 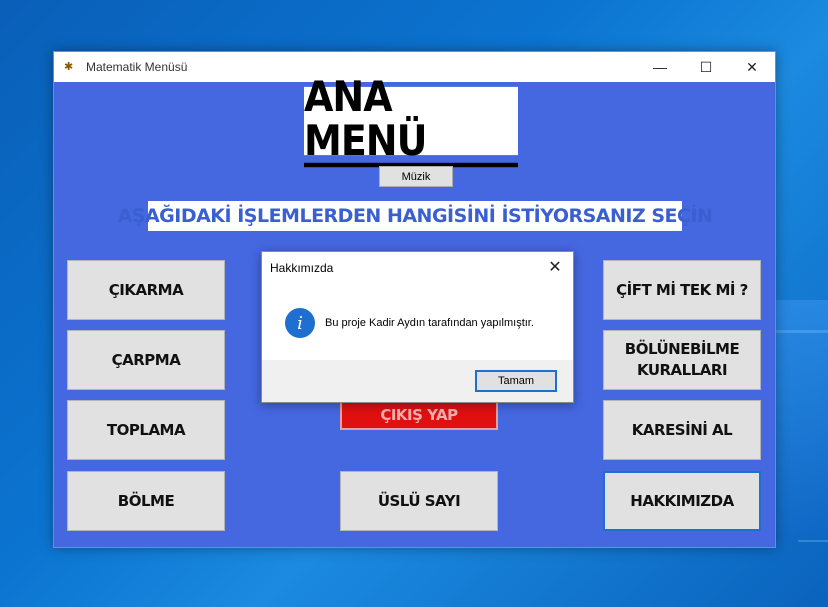 What do you see at coordinates (660, 67) in the screenshot?
I see `minimize-button: —` at bounding box center [660, 67].